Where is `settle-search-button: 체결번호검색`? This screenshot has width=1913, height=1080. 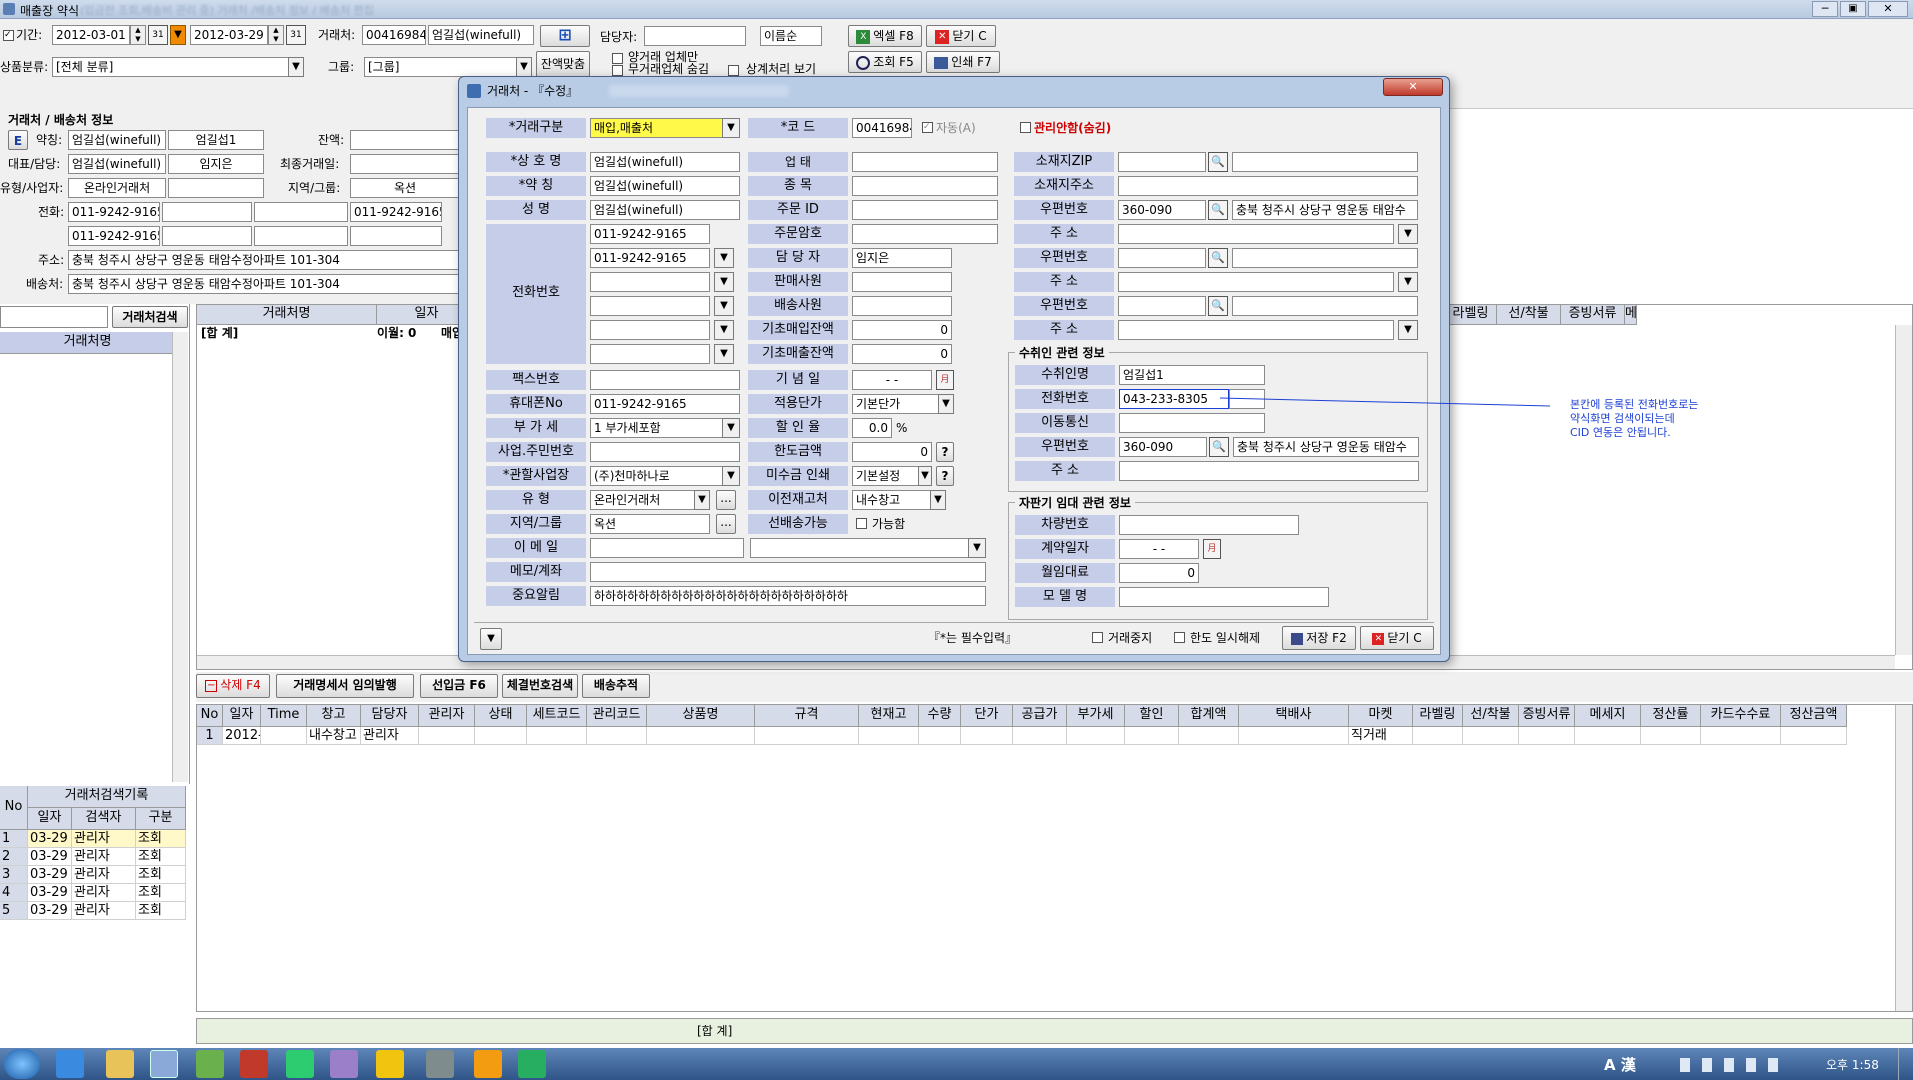 settle-search-button: 체결번호검색 is located at coordinates (540, 686).